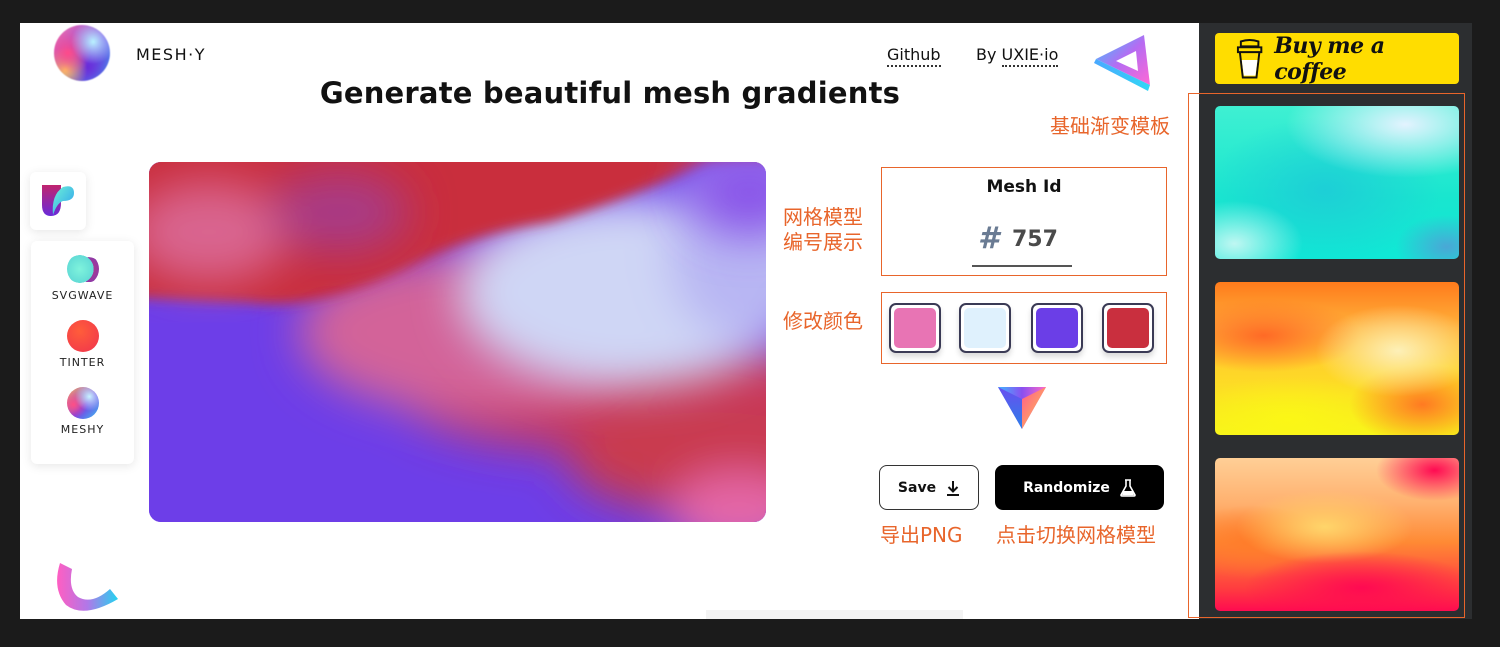  I want to click on sidebar-item-svgwave: SVGWAVE, so click(82, 277).